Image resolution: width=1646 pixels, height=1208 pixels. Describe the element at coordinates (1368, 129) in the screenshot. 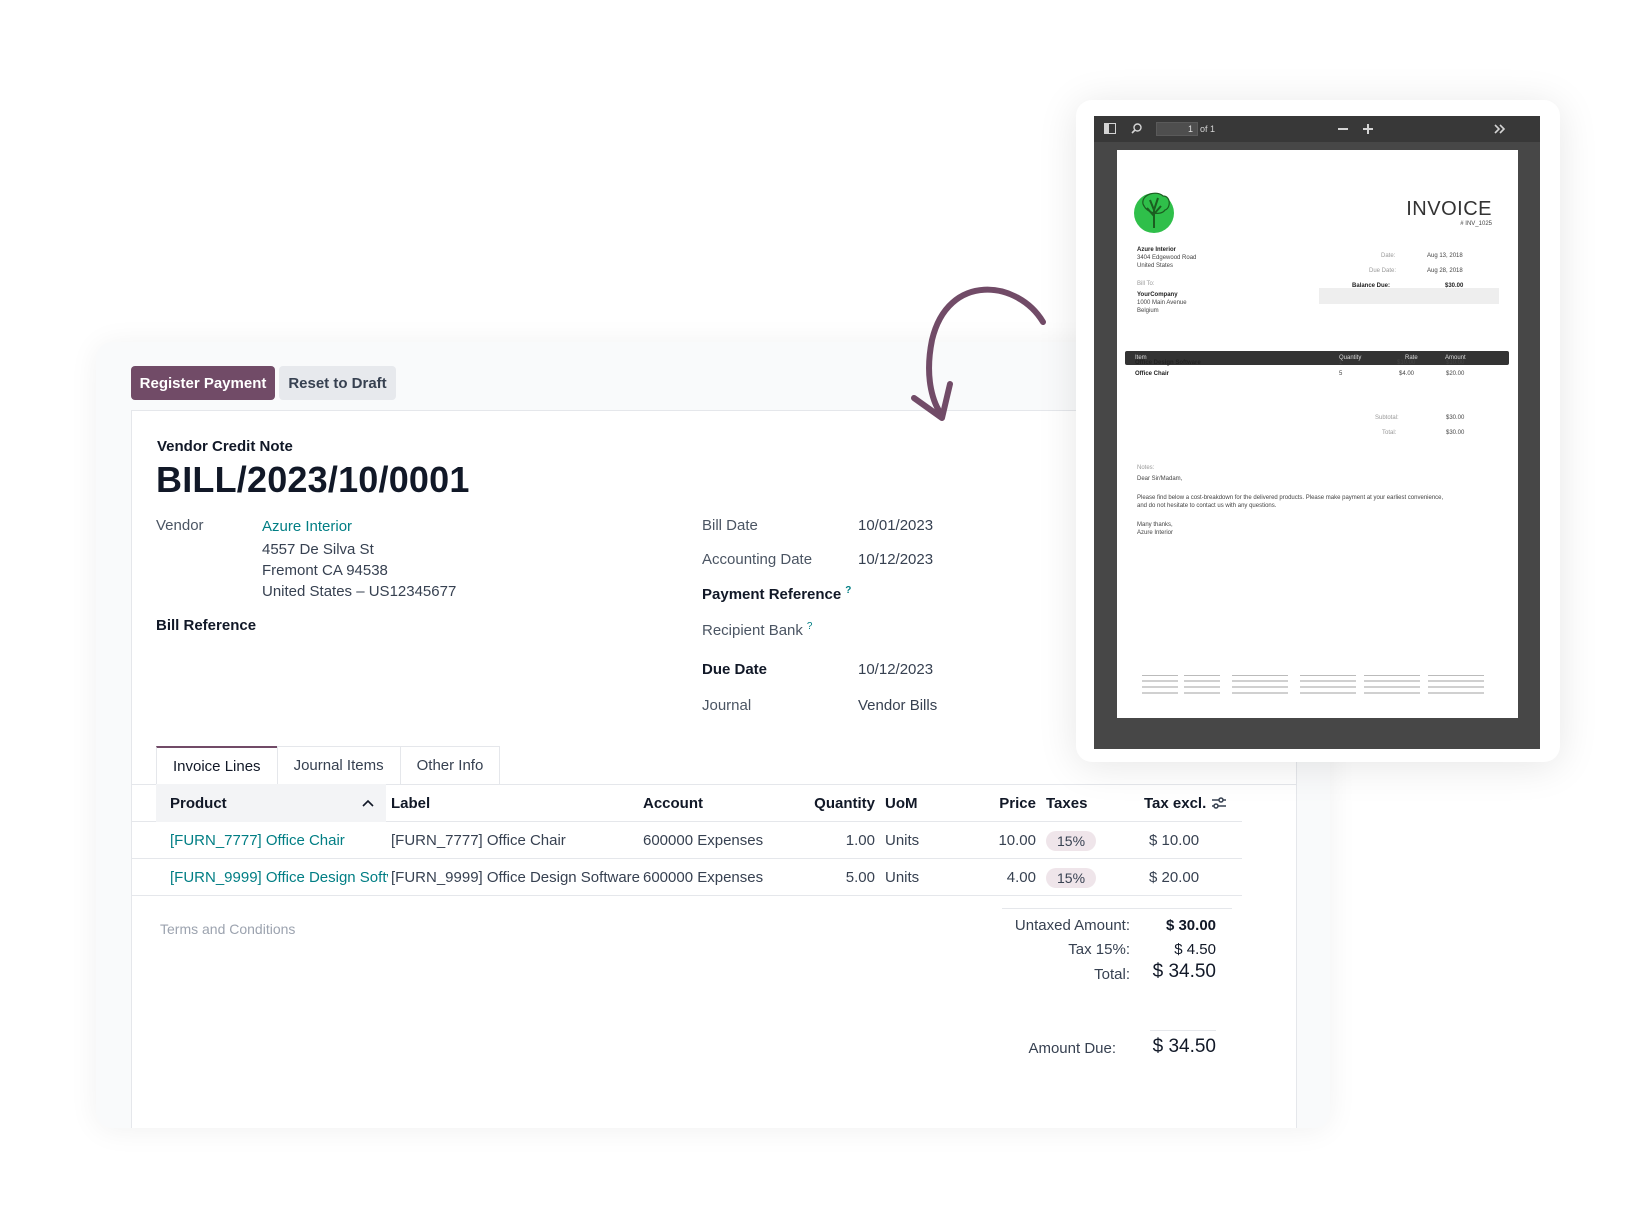

I see `zoom-in-icon` at that location.